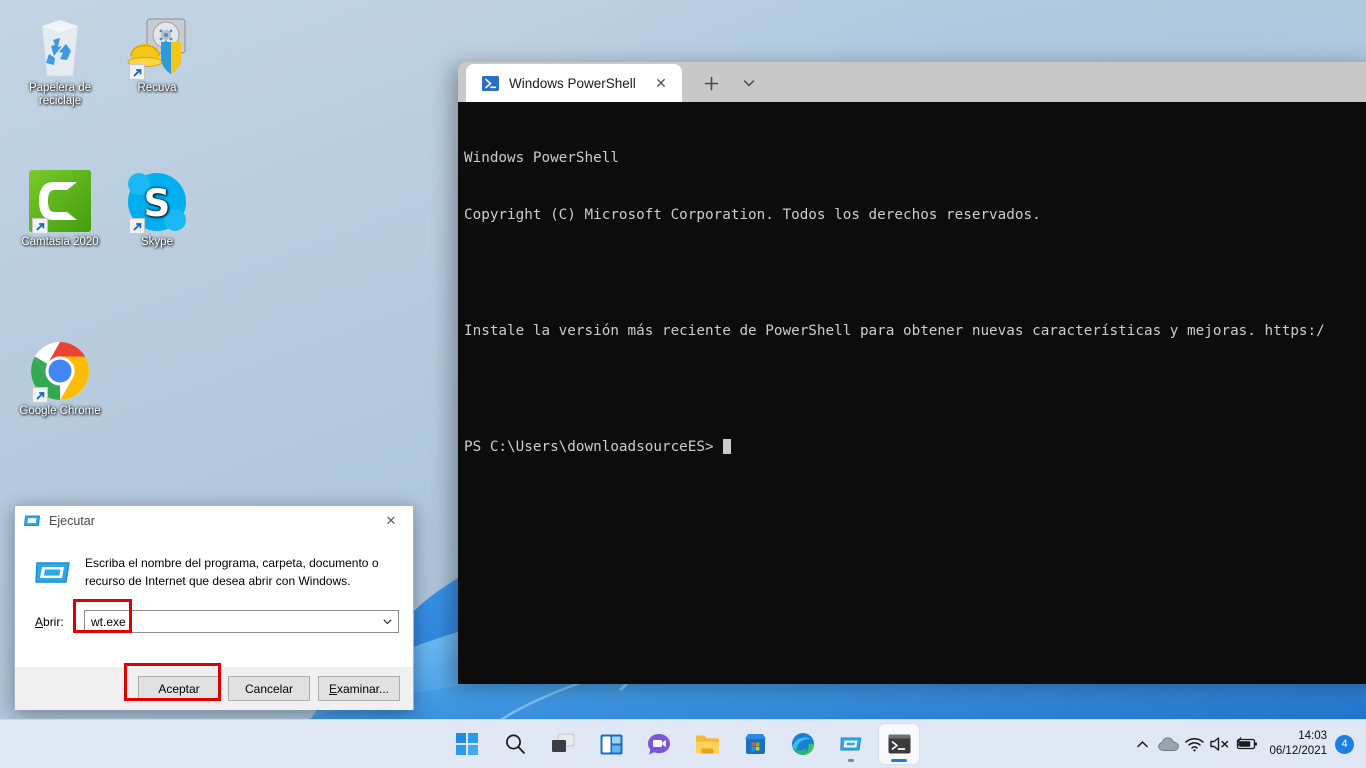 This screenshot has width=1366, height=768. I want to click on windows-terminal-icon, so click(899, 743).